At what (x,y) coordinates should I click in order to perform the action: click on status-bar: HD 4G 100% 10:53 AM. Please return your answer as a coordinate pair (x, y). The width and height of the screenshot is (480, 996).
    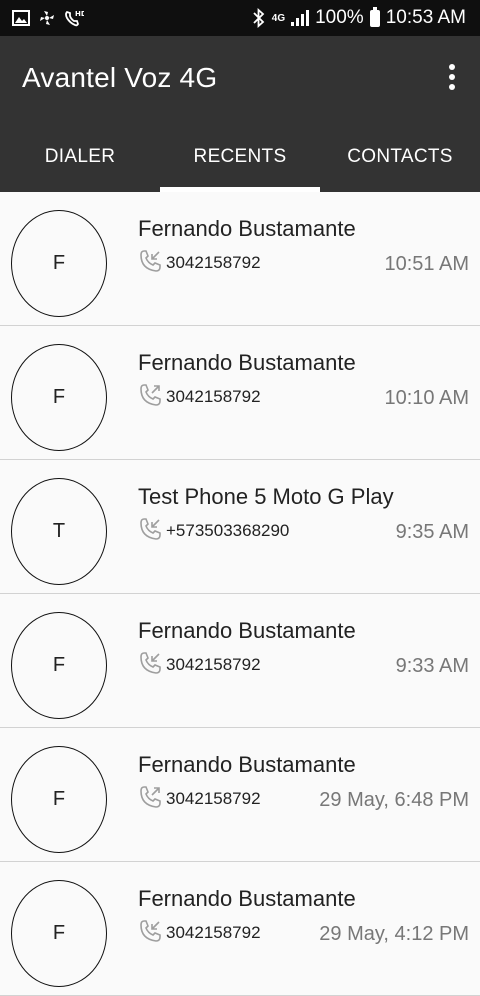
    Looking at the image, I should click on (240, 18).